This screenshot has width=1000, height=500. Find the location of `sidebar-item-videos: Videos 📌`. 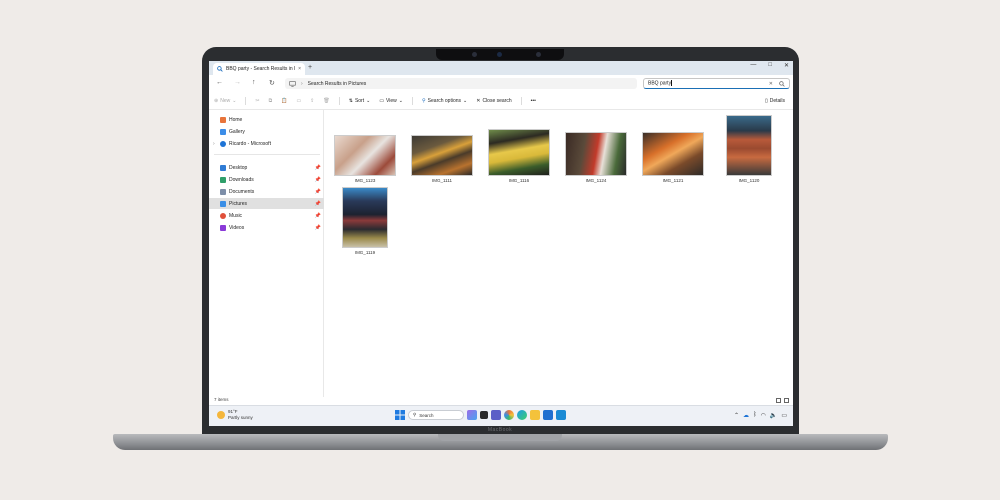

sidebar-item-videos: Videos 📌 is located at coordinates (266, 227).